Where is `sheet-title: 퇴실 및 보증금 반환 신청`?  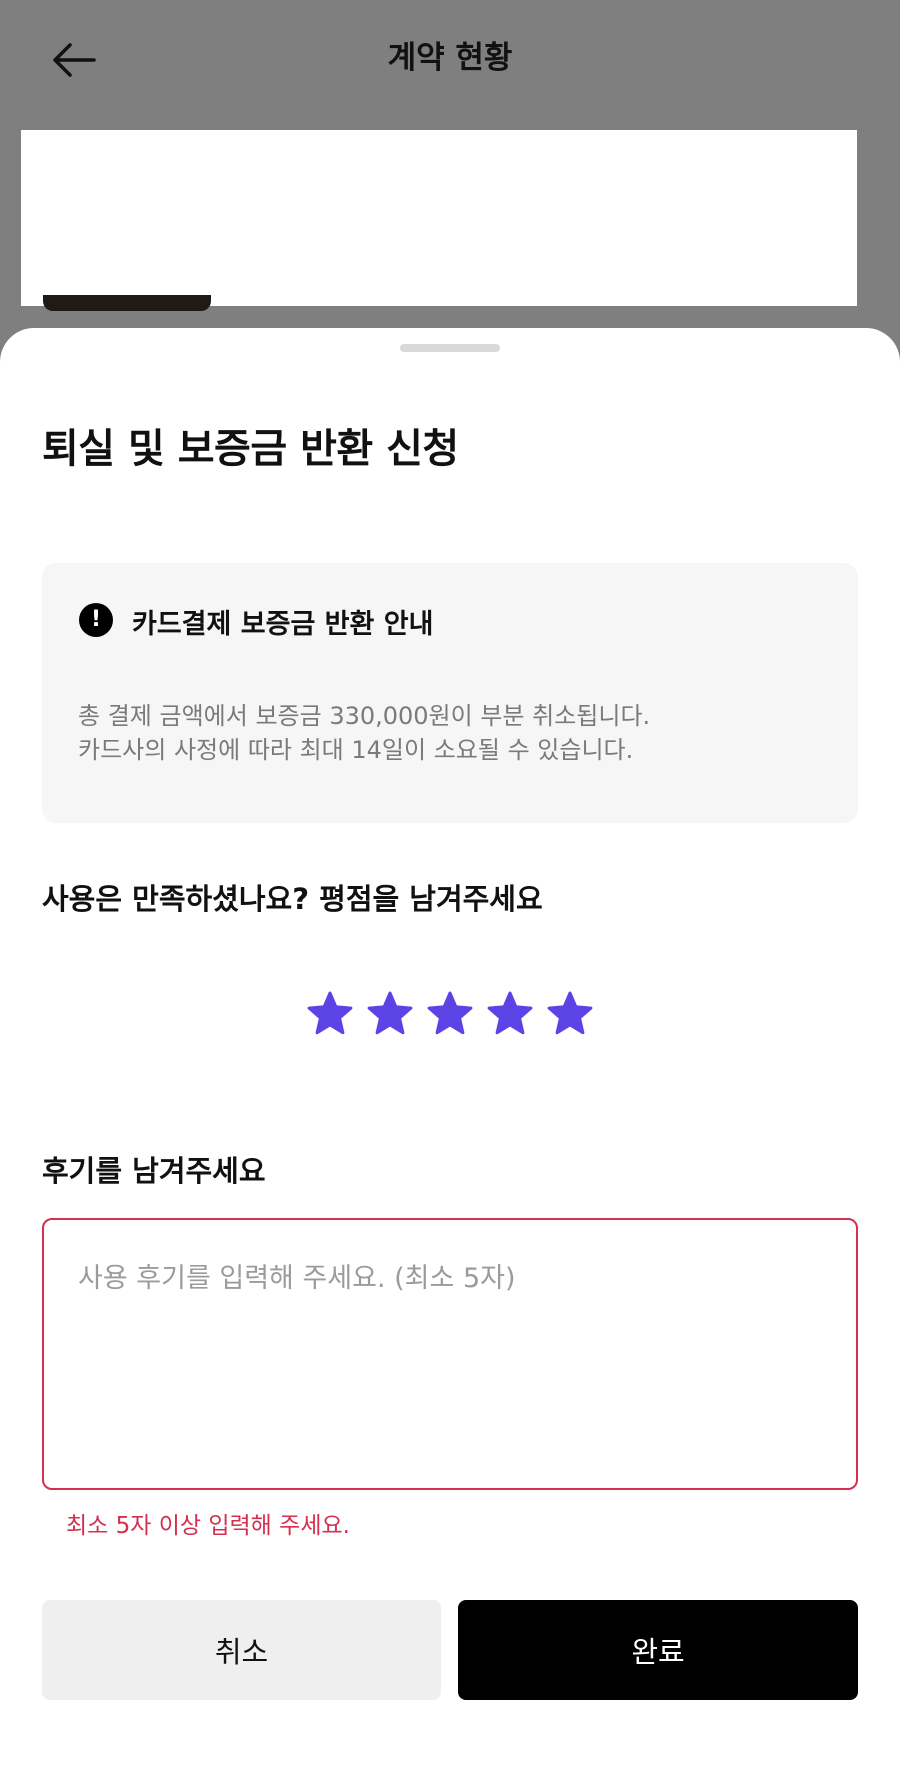
sheet-title: 퇴실 및 보증금 반환 신청 is located at coordinates (250, 449).